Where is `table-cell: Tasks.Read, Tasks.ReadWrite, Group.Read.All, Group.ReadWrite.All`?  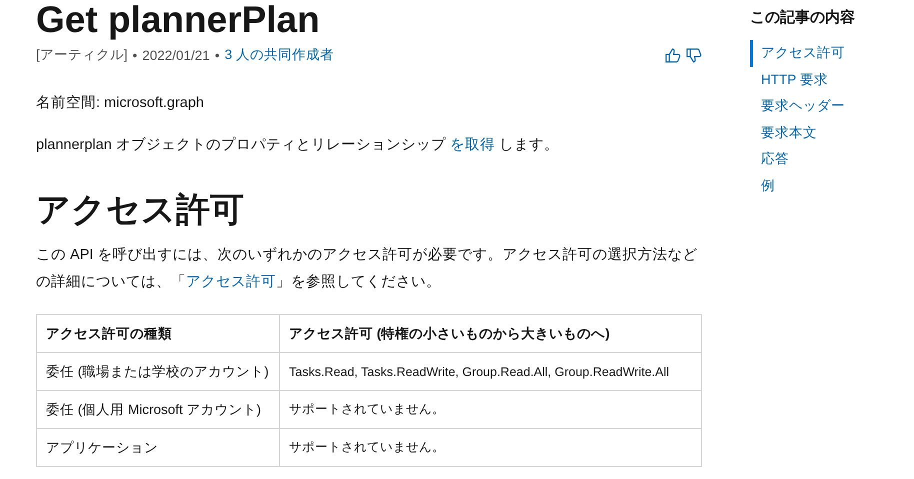 table-cell: Tasks.Read, Tasks.ReadWrite, Group.Read.All, Group.ReadWrite.All is located at coordinates (491, 371).